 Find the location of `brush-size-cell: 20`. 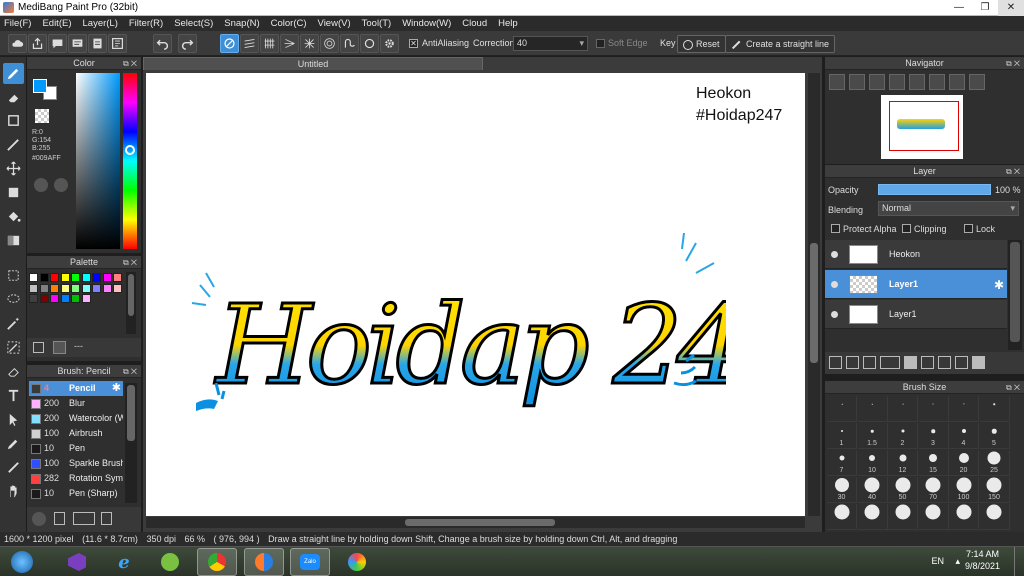

brush-size-cell: 20 is located at coordinates (964, 463).